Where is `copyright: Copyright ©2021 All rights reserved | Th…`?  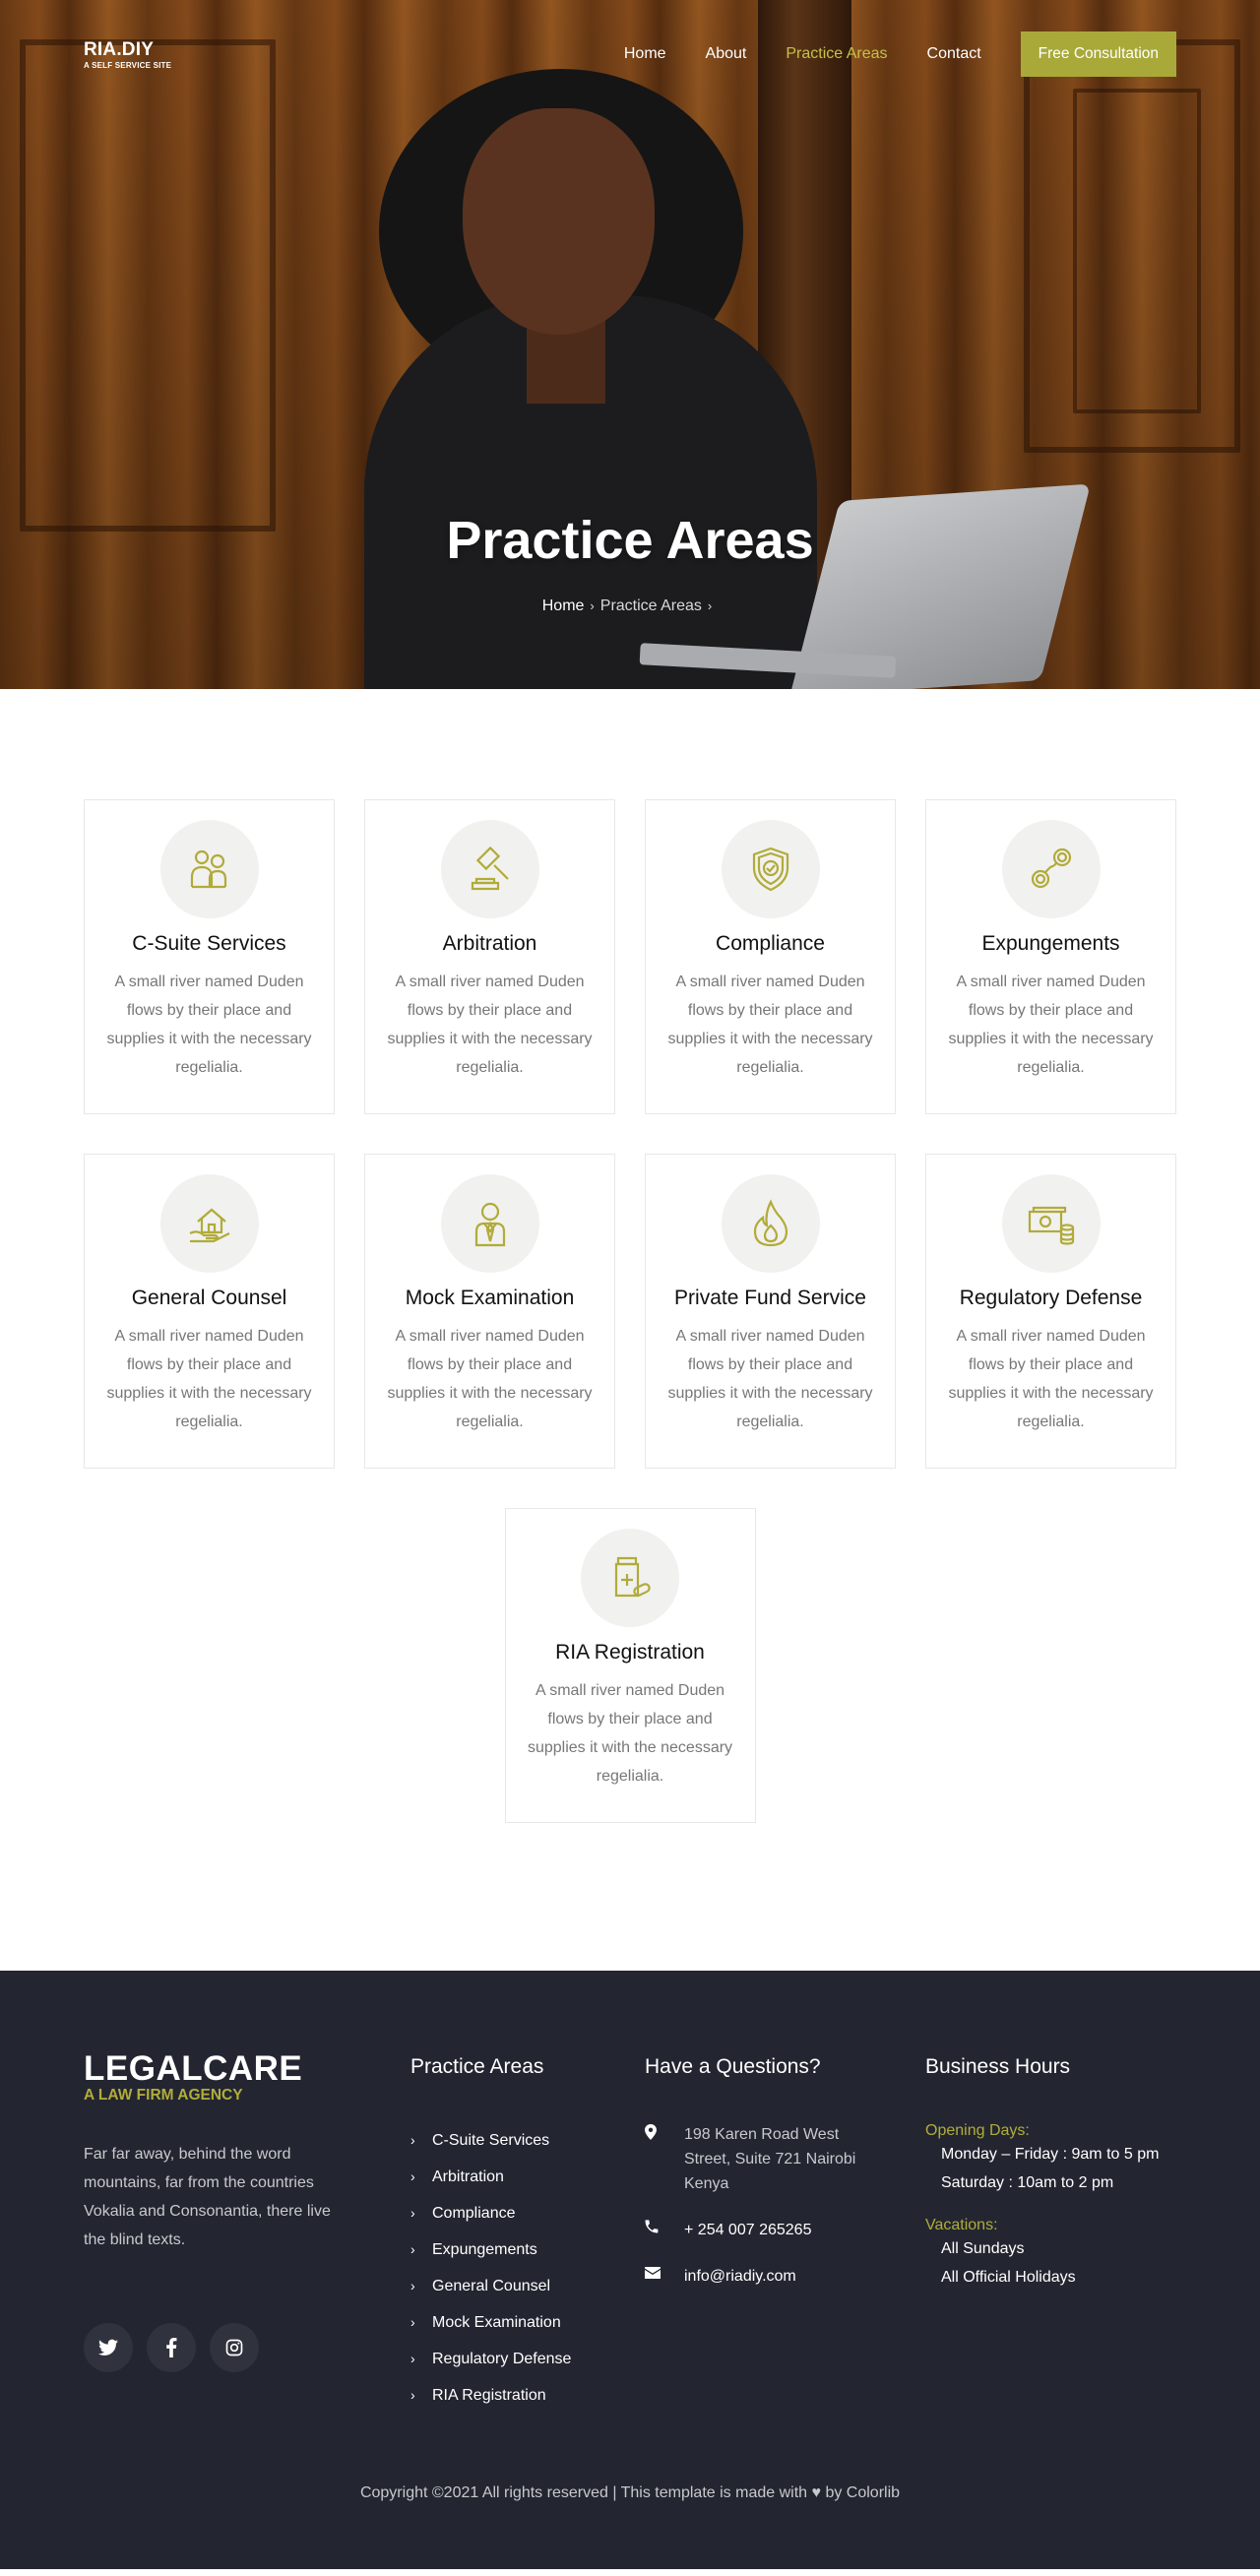
copyright: Copyright ©2021 All rights reserved | Th… is located at coordinates (630, 2493).